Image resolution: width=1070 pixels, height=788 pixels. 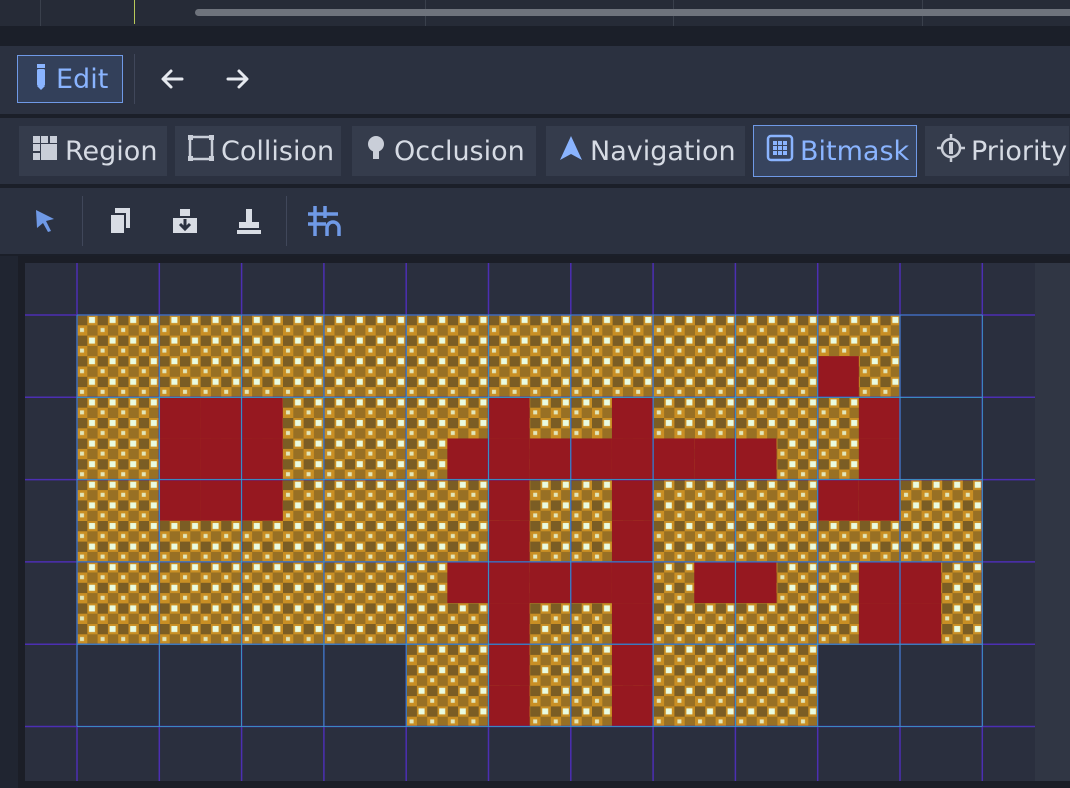 What do you see at coordinates (41, 79) in the screenshot?
I see `pencil-icon` at bounding box center [41, 79].